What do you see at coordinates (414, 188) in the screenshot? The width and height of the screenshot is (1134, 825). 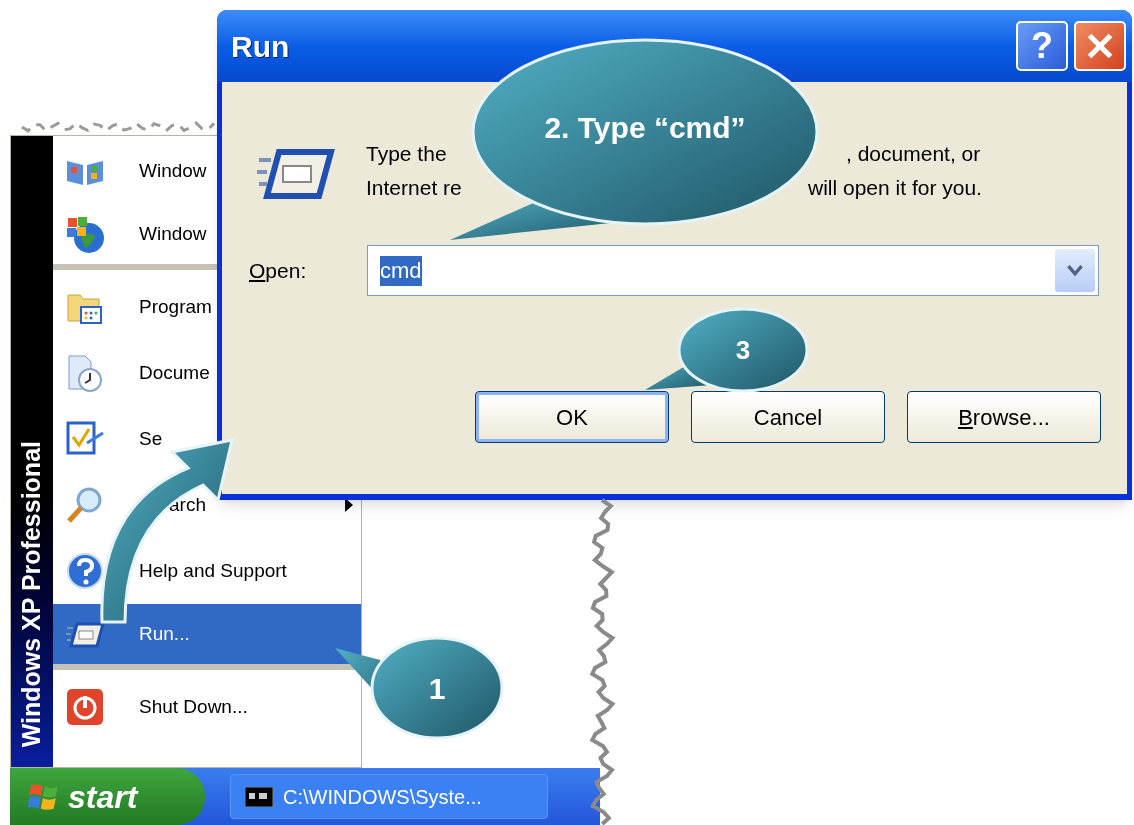 I see `description-text: Internet re` at bounding box center [414, 188].